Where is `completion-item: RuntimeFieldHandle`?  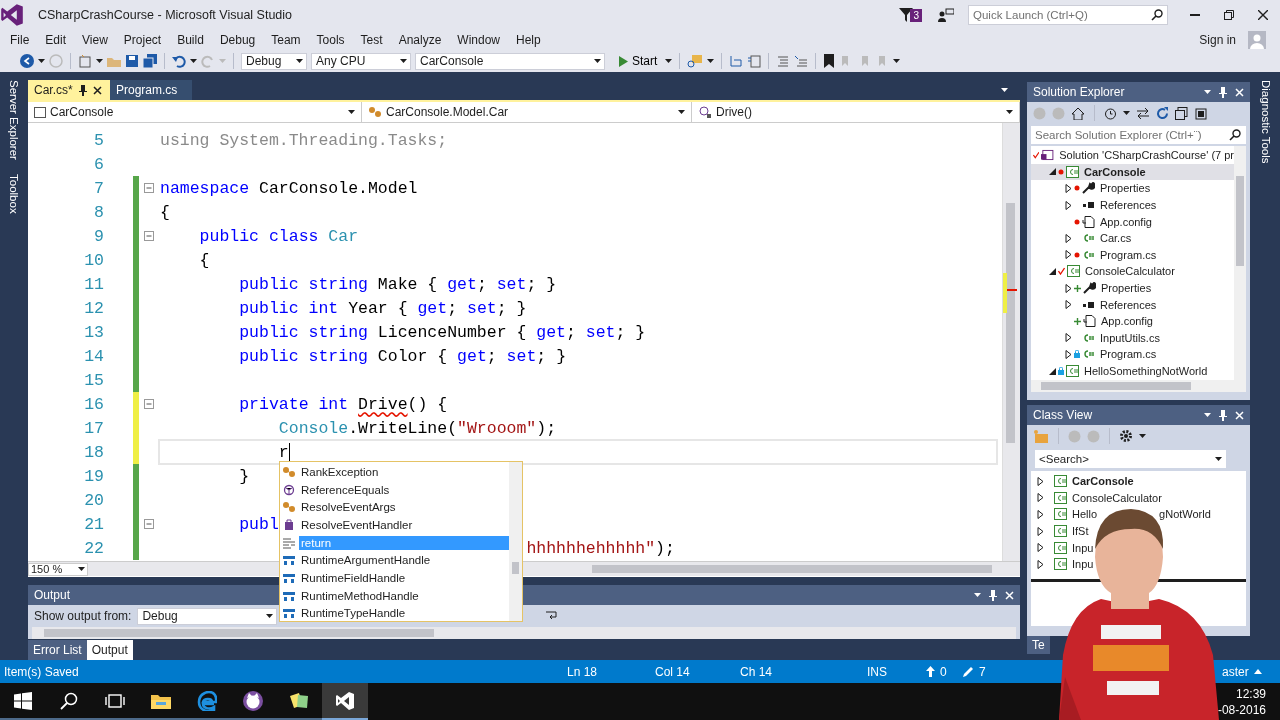
completion-item: RuntimeFieldHandle is located at coordinates (394, 578).